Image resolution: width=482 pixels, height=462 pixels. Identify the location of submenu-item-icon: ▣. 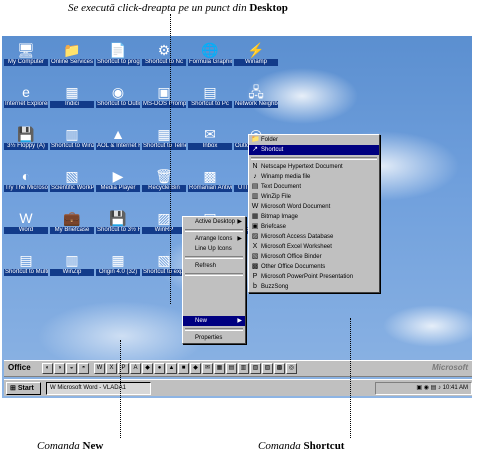
(255, 226).